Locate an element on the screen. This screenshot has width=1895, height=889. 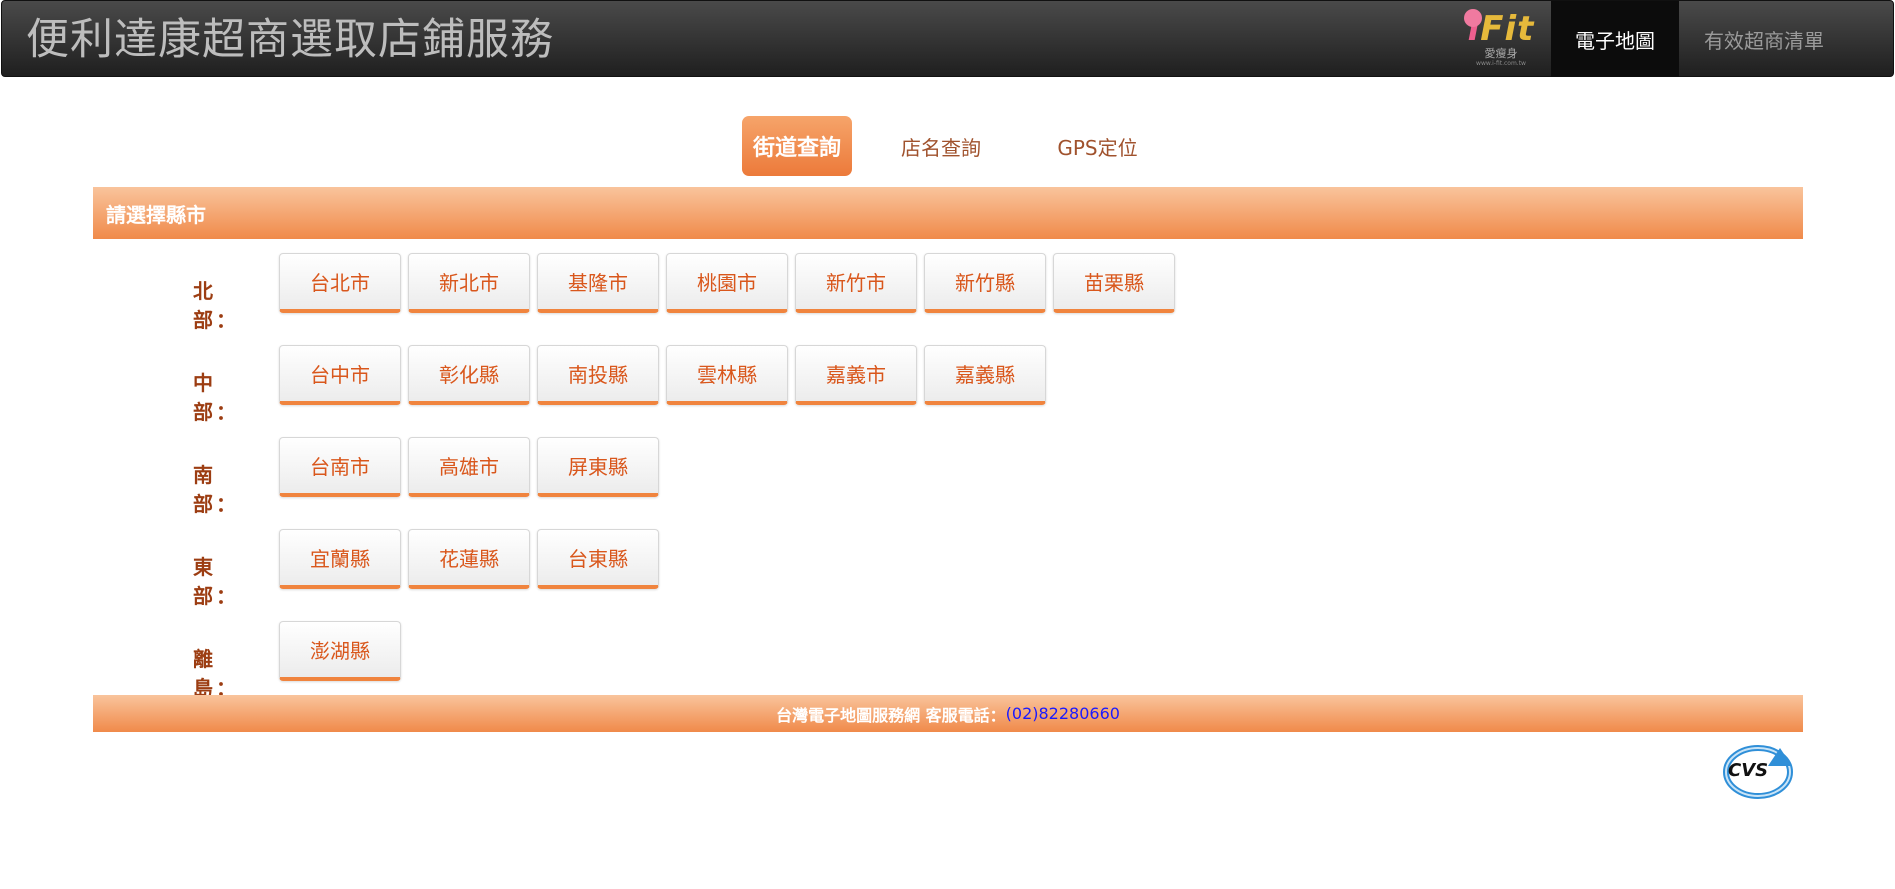
city-button: 桃園市 is located at coordinates (727, 283).